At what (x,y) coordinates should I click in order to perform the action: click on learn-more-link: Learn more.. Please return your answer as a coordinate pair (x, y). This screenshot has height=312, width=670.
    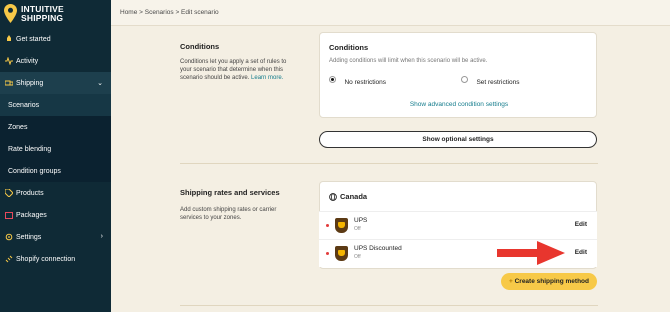
    Looking at the image, I should click on (267, 78).